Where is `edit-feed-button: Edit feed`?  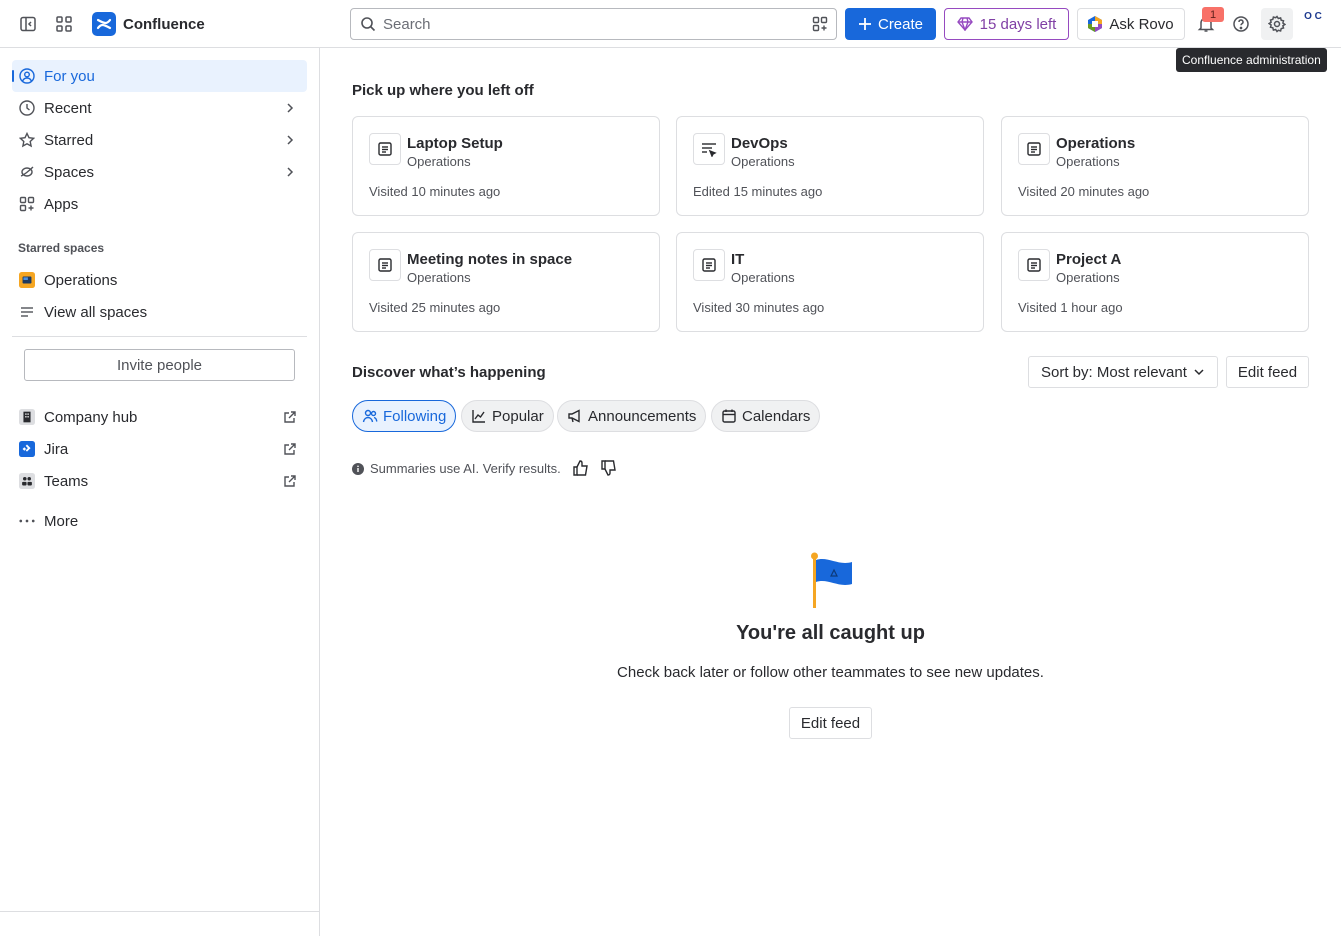 edit-feed-button: Edit feed is located at coordinates (1267, 372).